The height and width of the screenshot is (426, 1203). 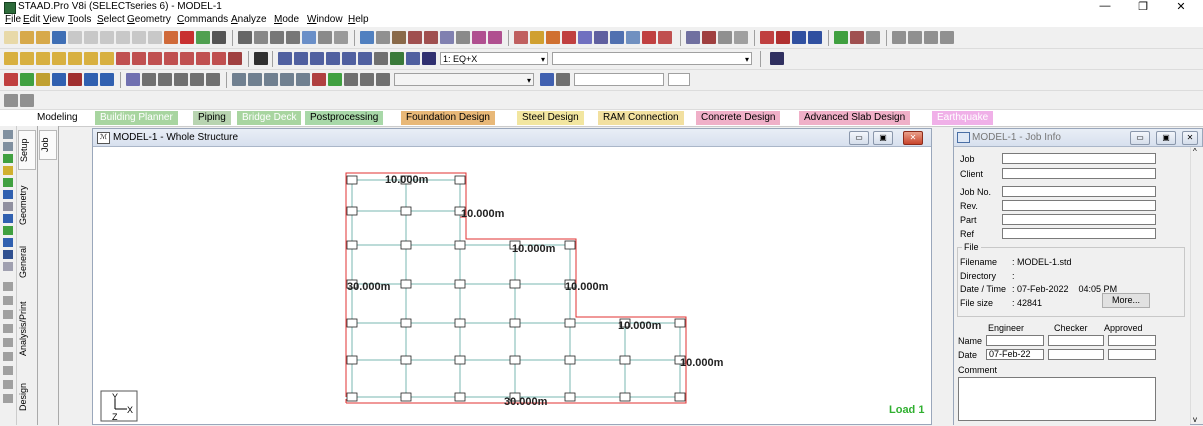 I want to click on material-tool-icon, so click(x=8, y=266).